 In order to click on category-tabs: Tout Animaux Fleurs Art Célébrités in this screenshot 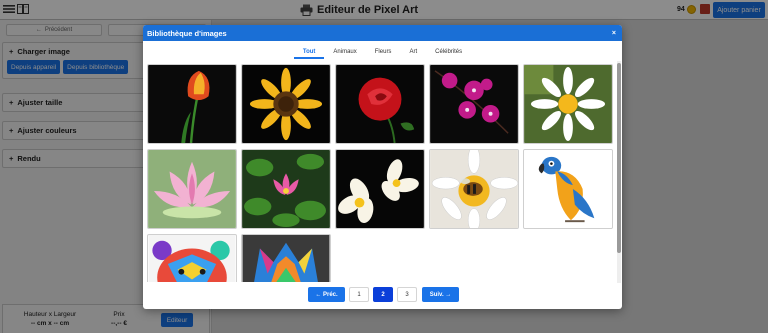, I will do `click(382, 52)`.